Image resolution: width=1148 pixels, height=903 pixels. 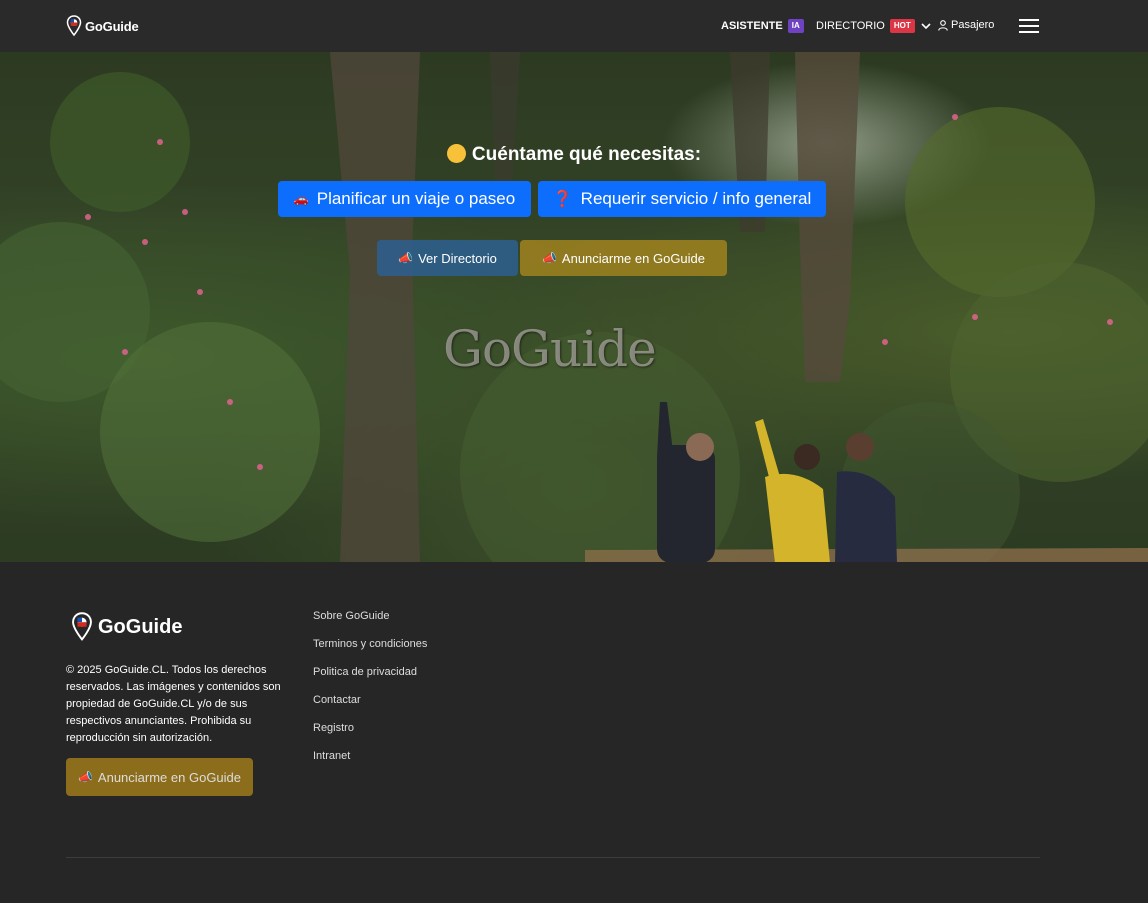 I want to click on footer-link-terminos: Terminos y condiciones, so click(x=370, y=650).